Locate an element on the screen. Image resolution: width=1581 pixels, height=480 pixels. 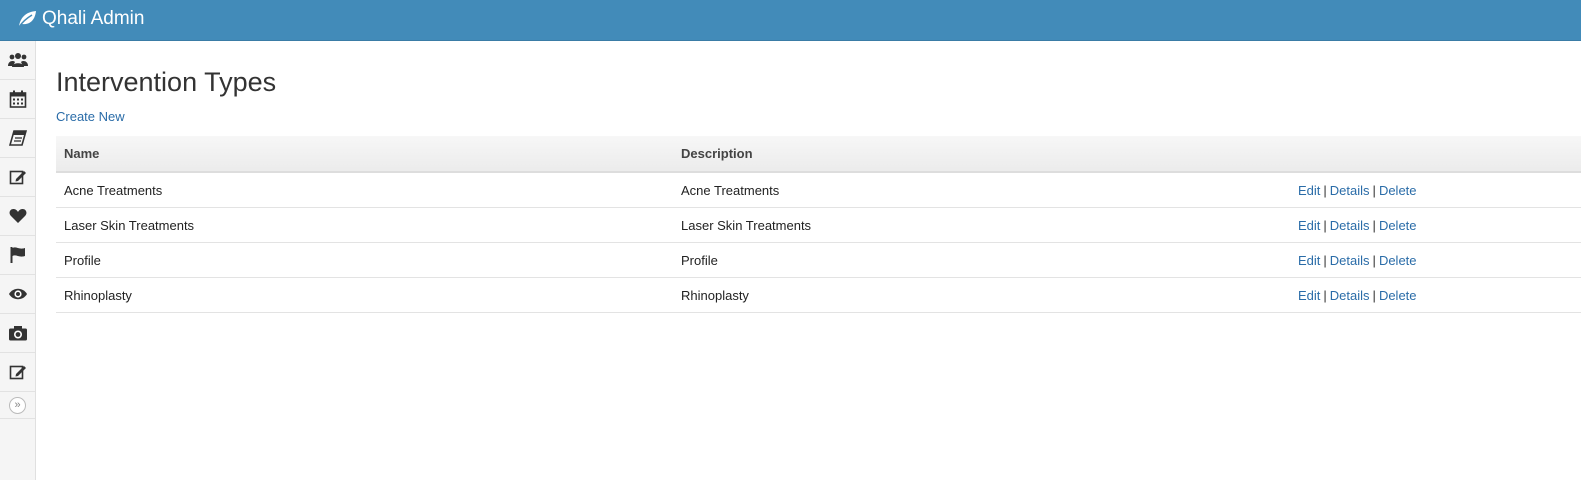
column-header-actions is located at coordinates (1435, 154).